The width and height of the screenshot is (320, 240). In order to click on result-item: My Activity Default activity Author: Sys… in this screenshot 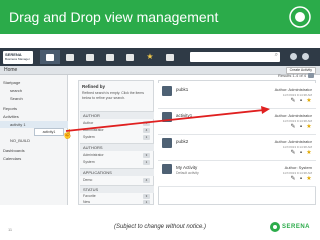, I will do `click(237, 174)`.